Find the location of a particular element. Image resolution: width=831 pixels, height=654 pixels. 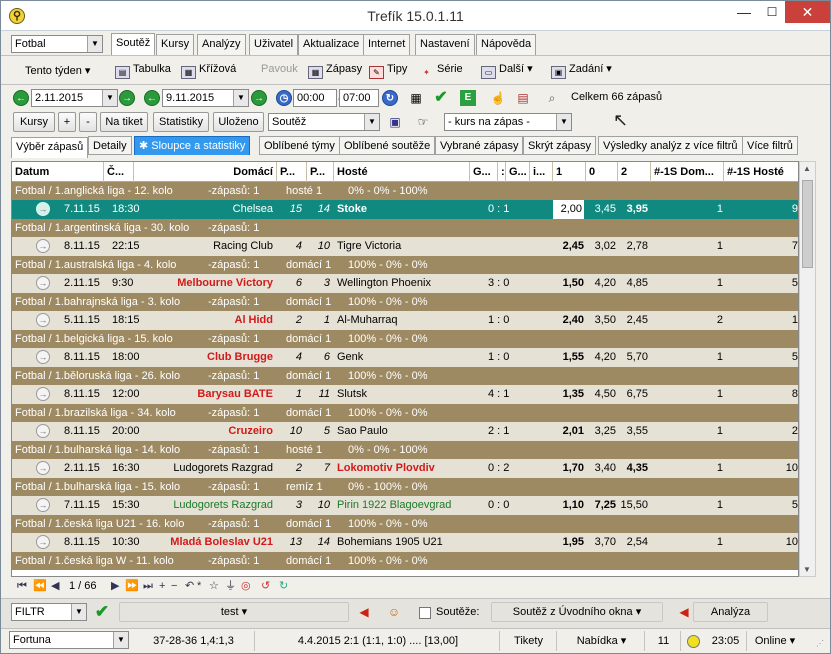

refresh-red-icon: ↺ is located at coordinates (265, 586).